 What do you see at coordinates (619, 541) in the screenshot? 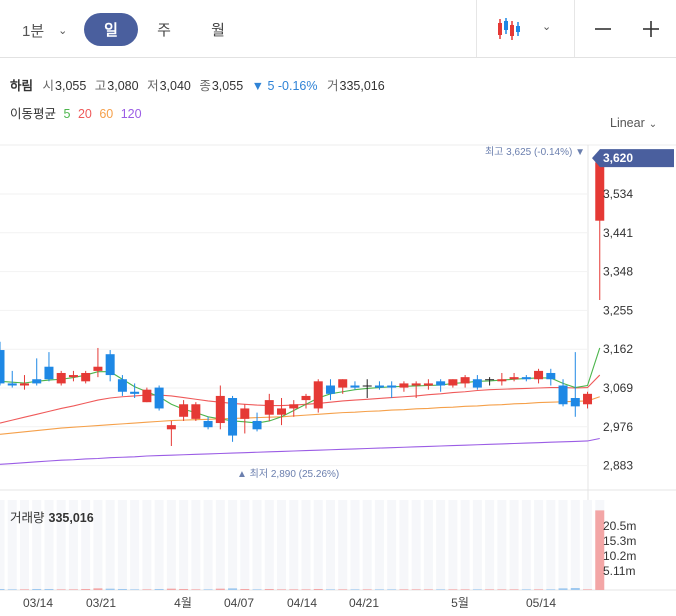
I see `volume-tick-label: 15.3m` at bounding box center [619, 541].